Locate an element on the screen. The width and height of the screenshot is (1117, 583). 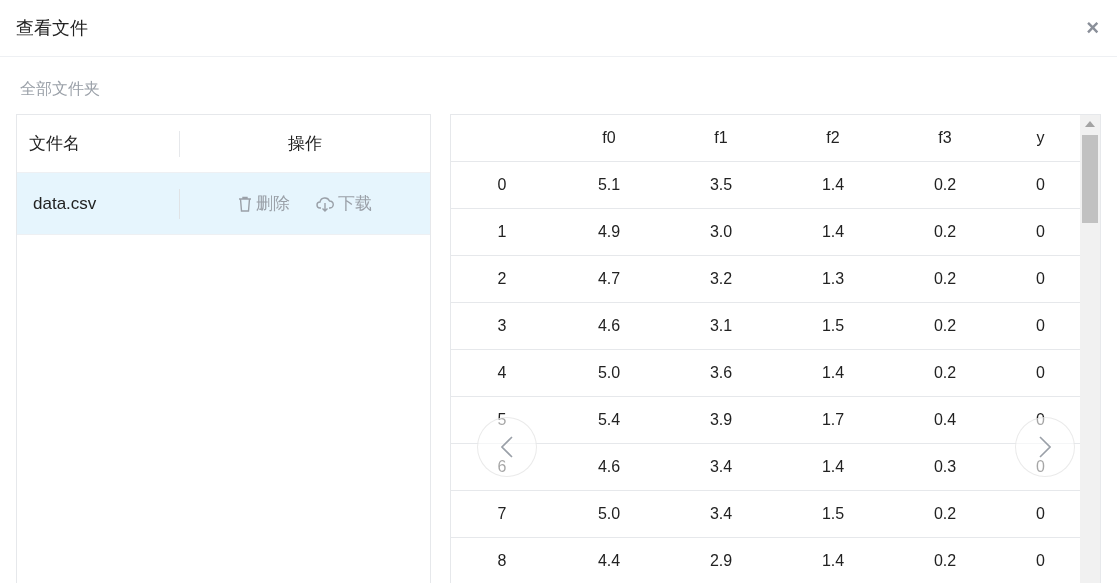
file-row: data.csv 删除 下载 is located at coordinates (223, 204).